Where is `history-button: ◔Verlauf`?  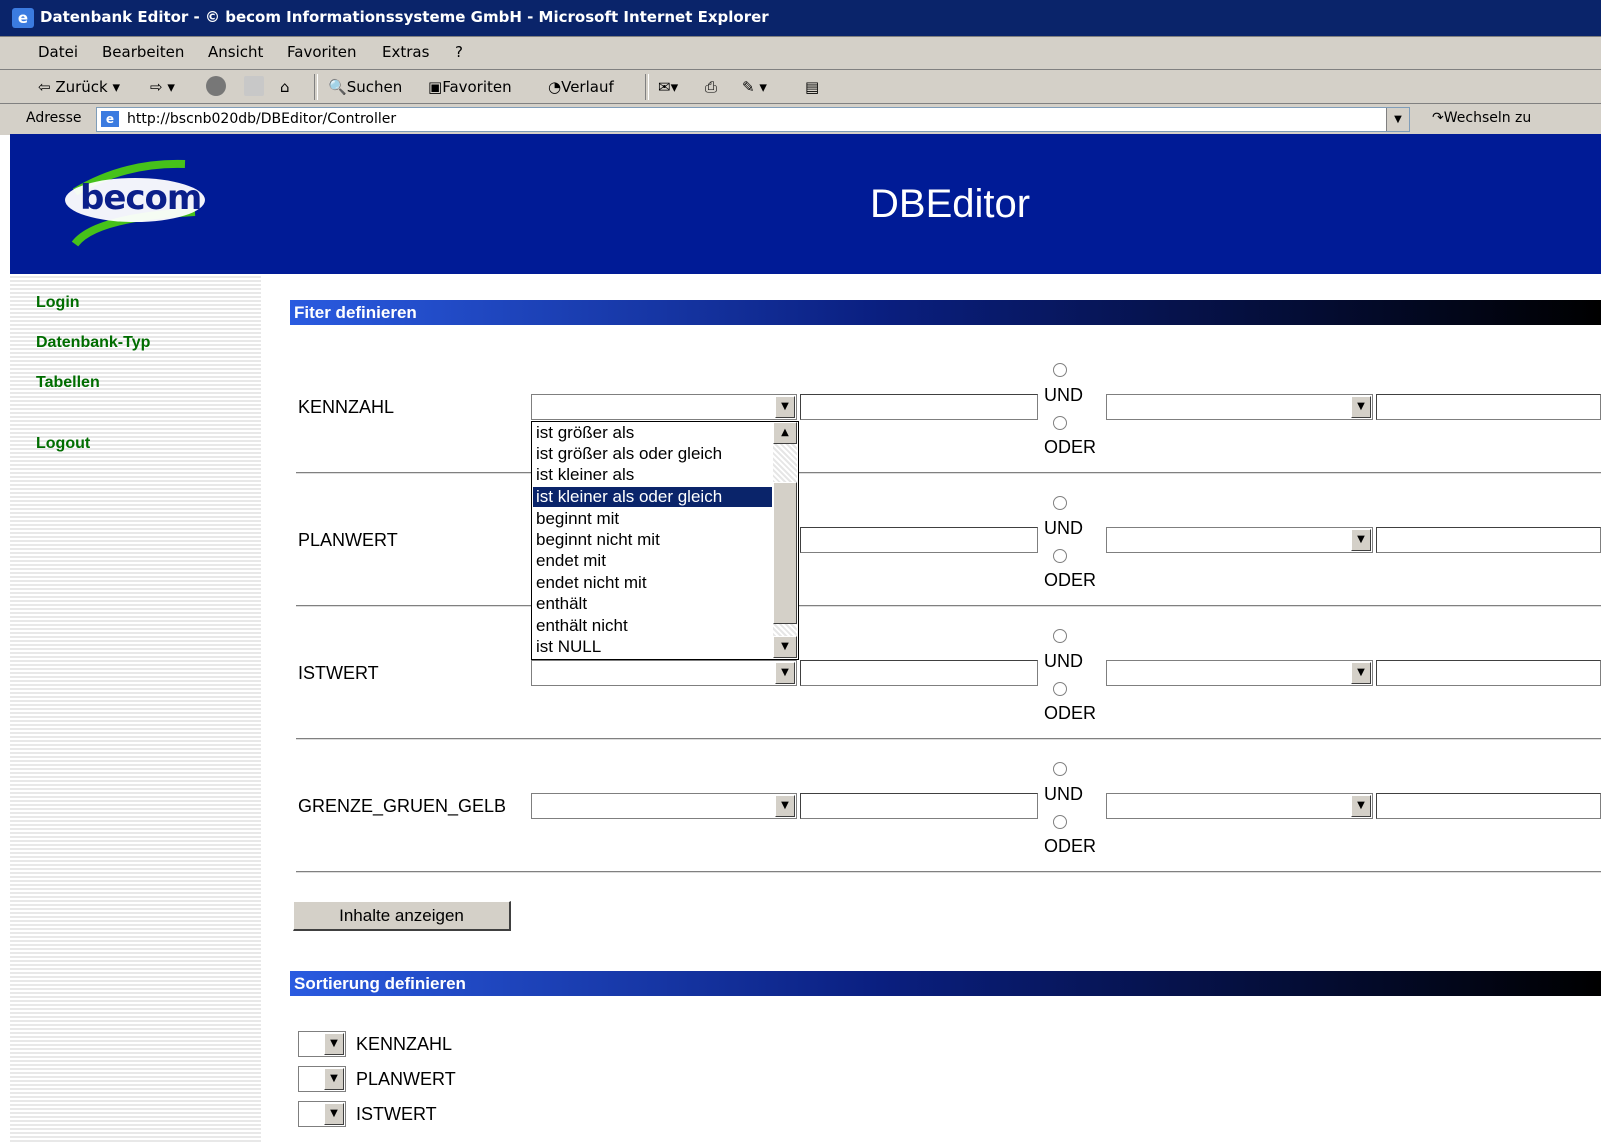 history-button: ◔Verlauf is located at coordinates (581, 87).